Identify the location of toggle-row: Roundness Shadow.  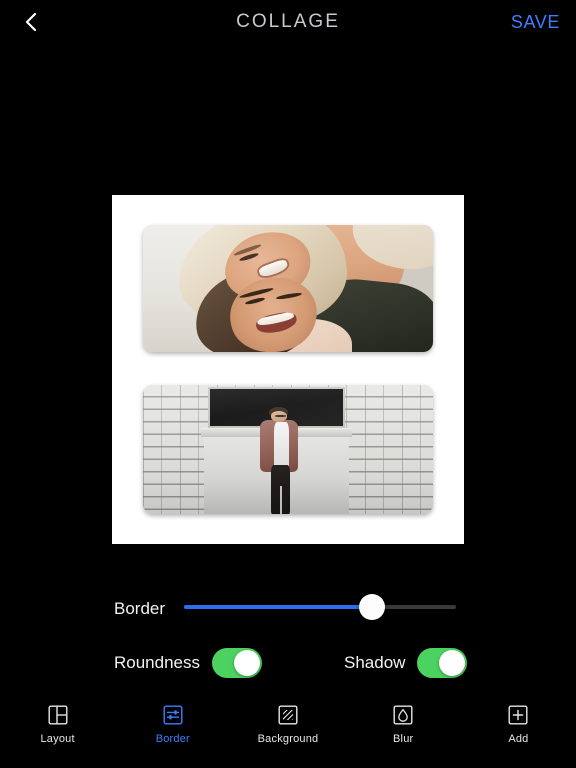
(288, 665).